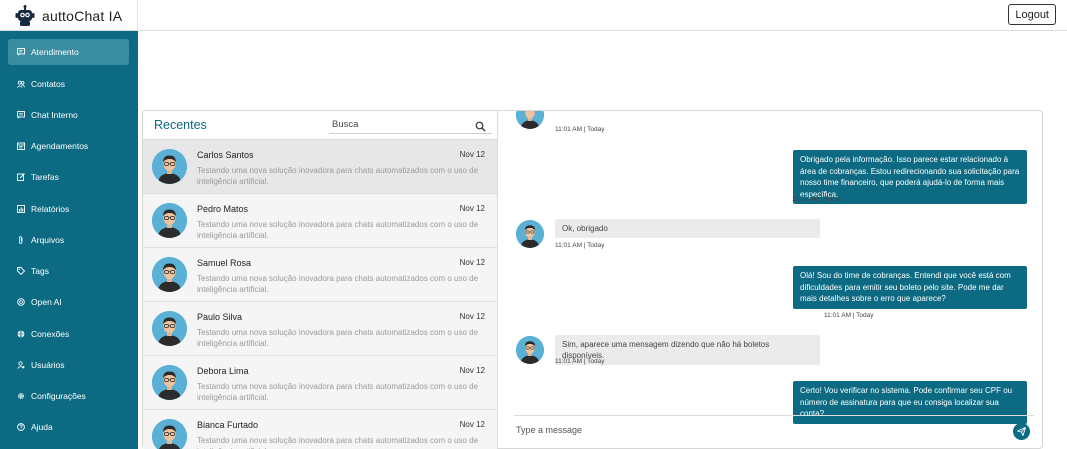  What do you see at coordinates (48, 84) in the screenshot?
I see `sidebar-item-label: Contatos` at bounding box center [48, 84].